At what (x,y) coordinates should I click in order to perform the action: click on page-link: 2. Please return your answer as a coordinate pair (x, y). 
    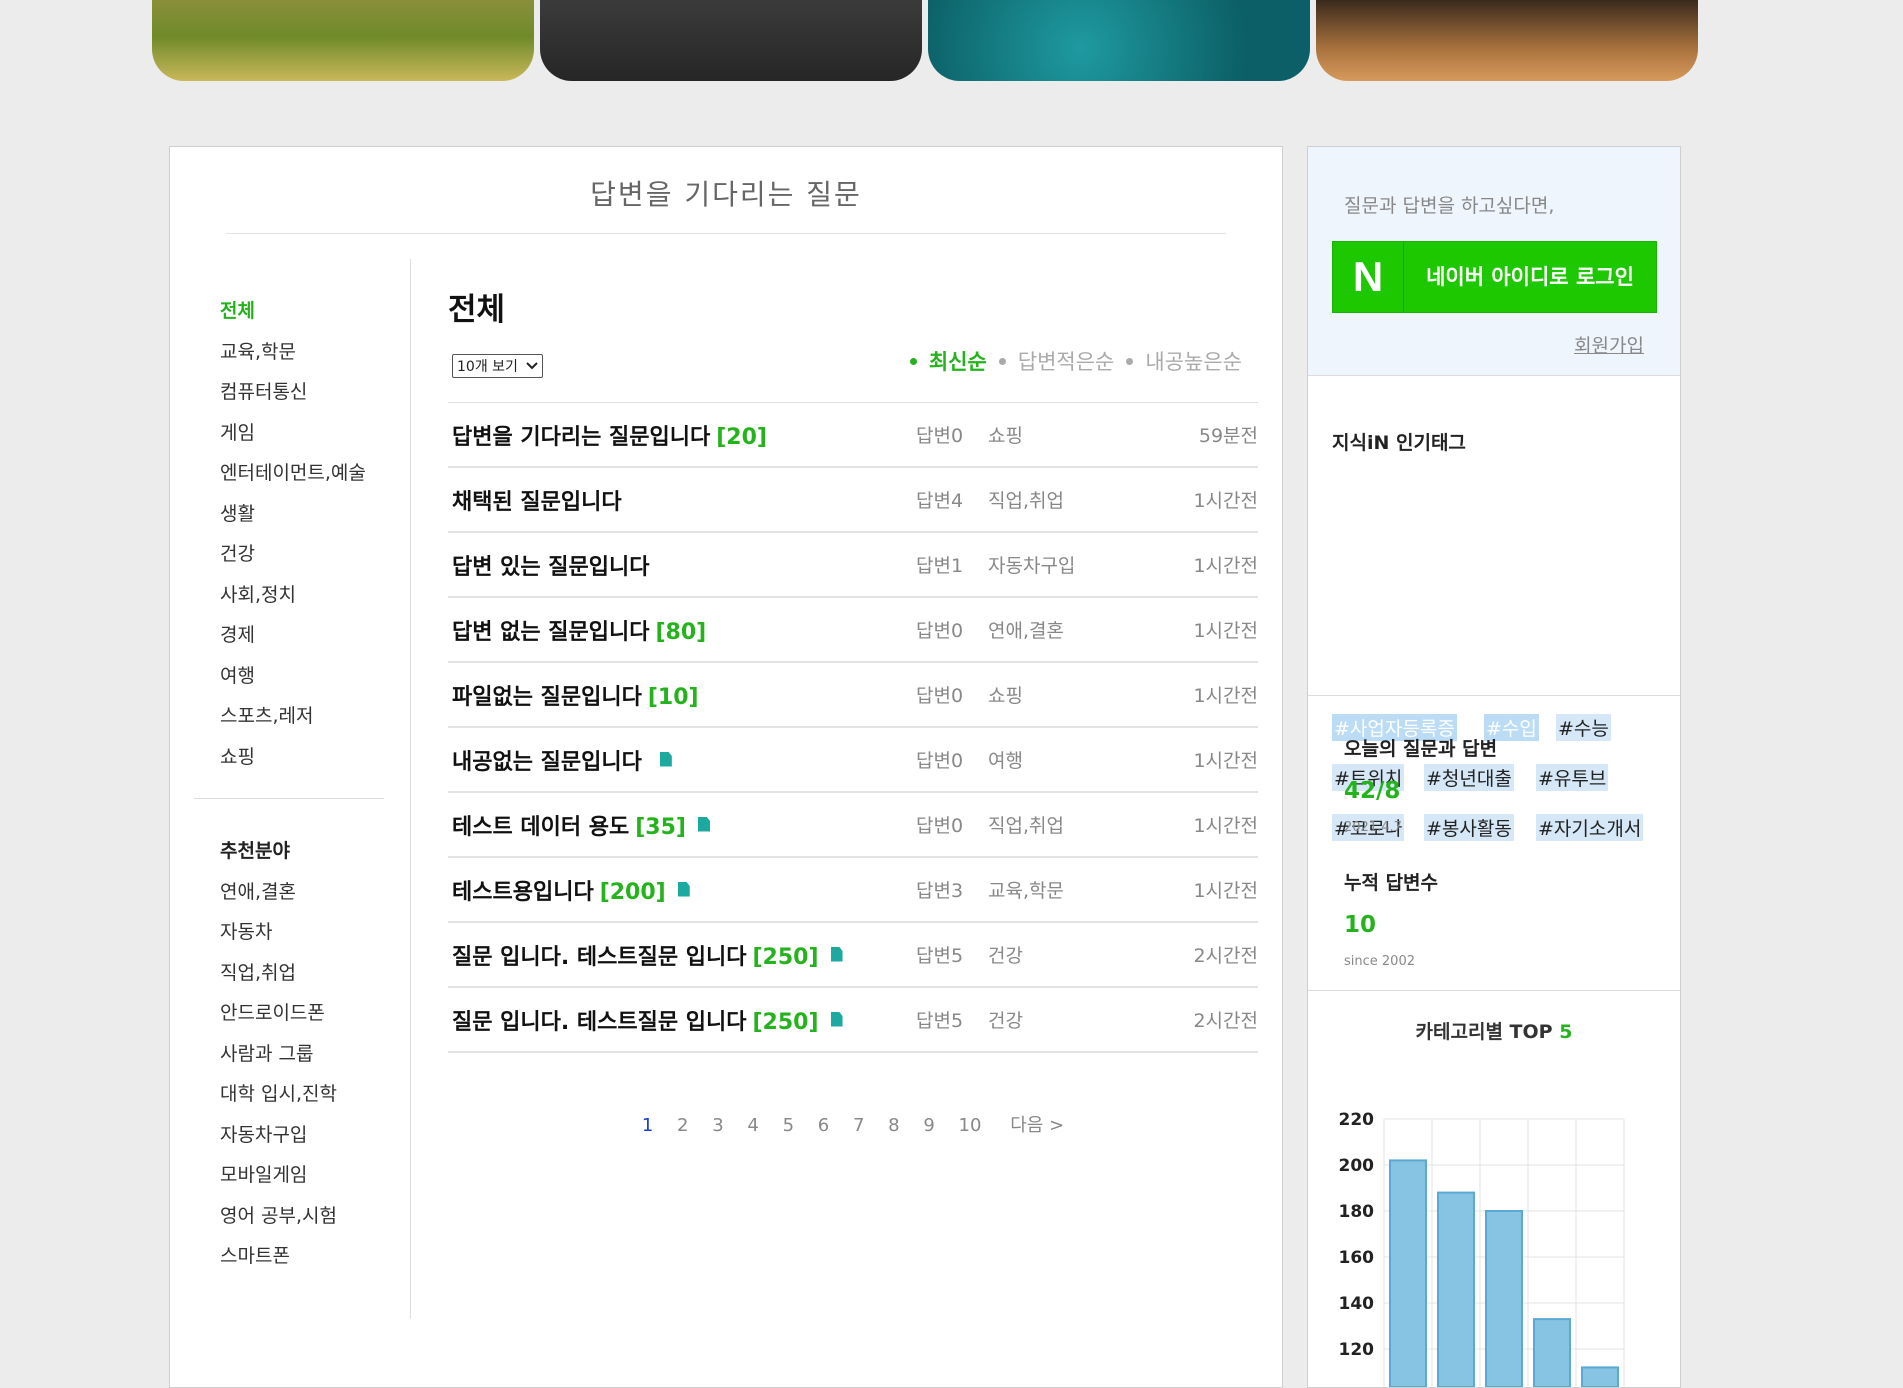
    Looking at the image, I should click on (682, 1125).